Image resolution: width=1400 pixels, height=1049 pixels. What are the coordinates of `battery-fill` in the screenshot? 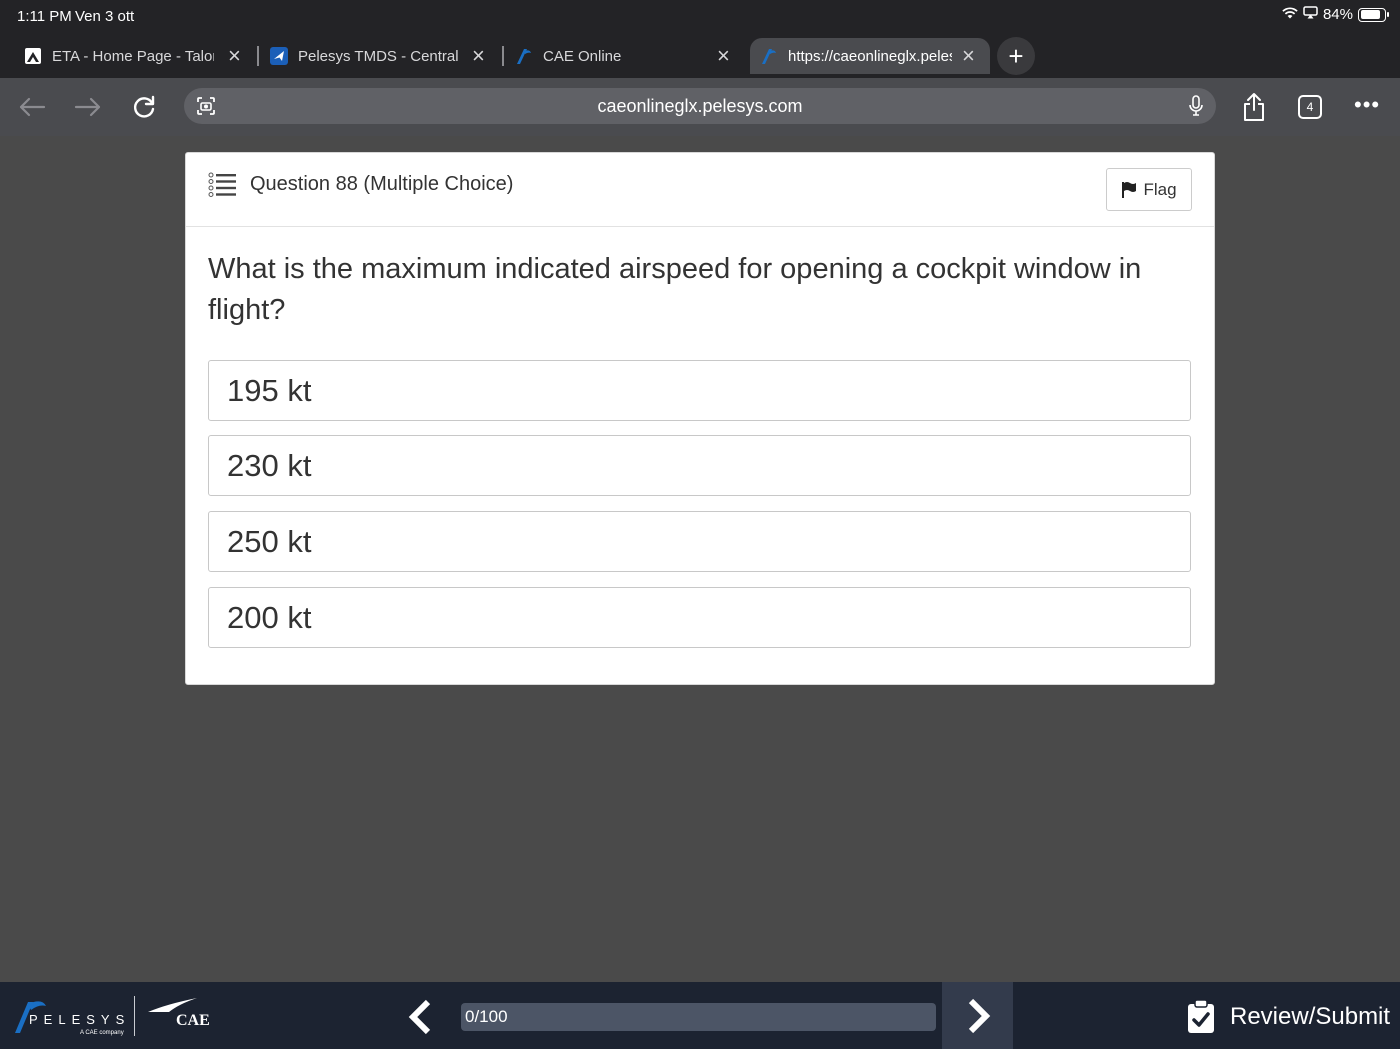 It's located at (1370, 14).